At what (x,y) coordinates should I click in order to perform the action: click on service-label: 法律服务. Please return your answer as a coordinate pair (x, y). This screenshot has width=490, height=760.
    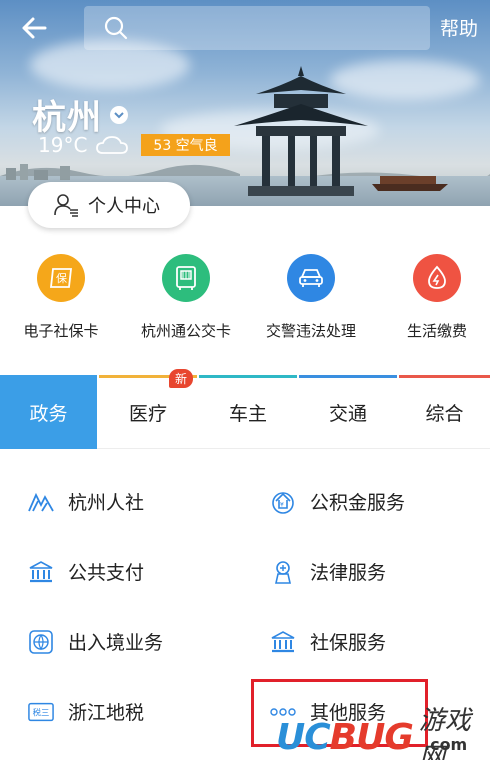
    Looking at the image, I should click on (348, 573).